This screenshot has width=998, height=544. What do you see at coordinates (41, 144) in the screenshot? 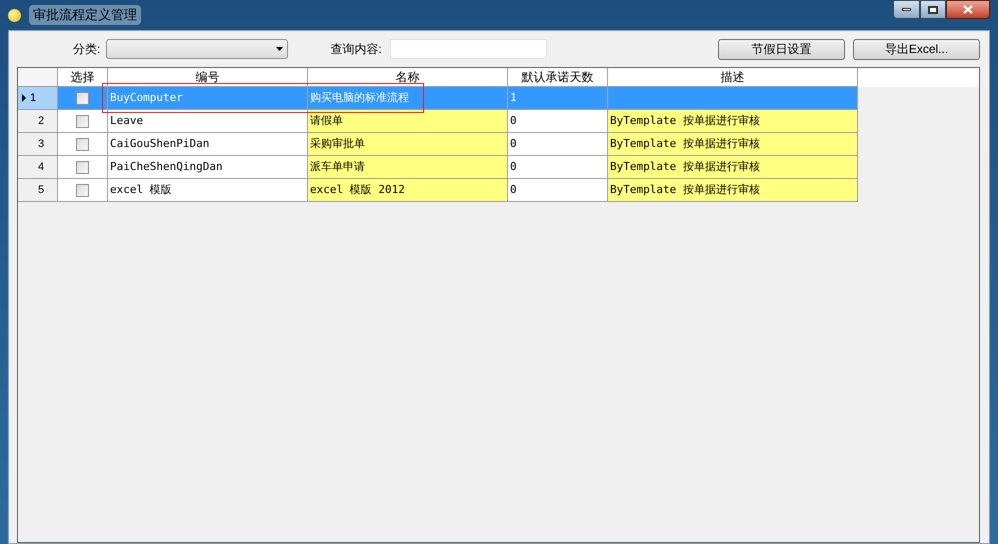
I see `row-number: 3` at bounding box center [41, 144].